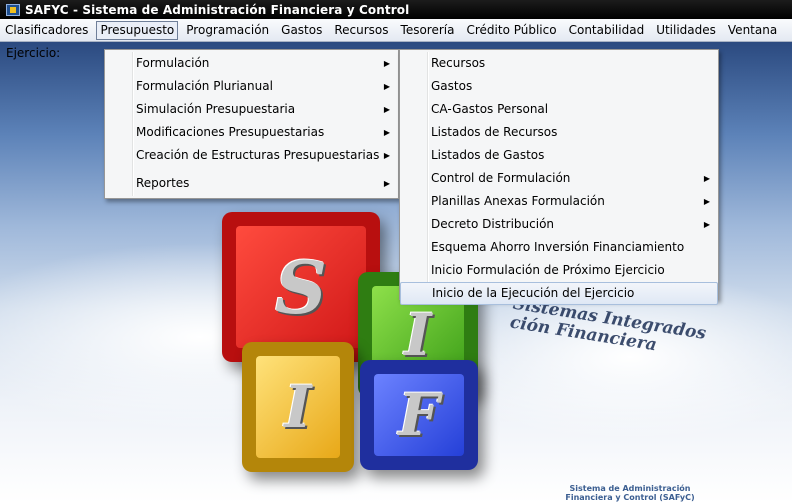 The width and height of the screenshot is (792, 503). Describe the element at coordinates (559, 86) in the screenshot. I see `menu-item-gastos: Gastos` at that location.